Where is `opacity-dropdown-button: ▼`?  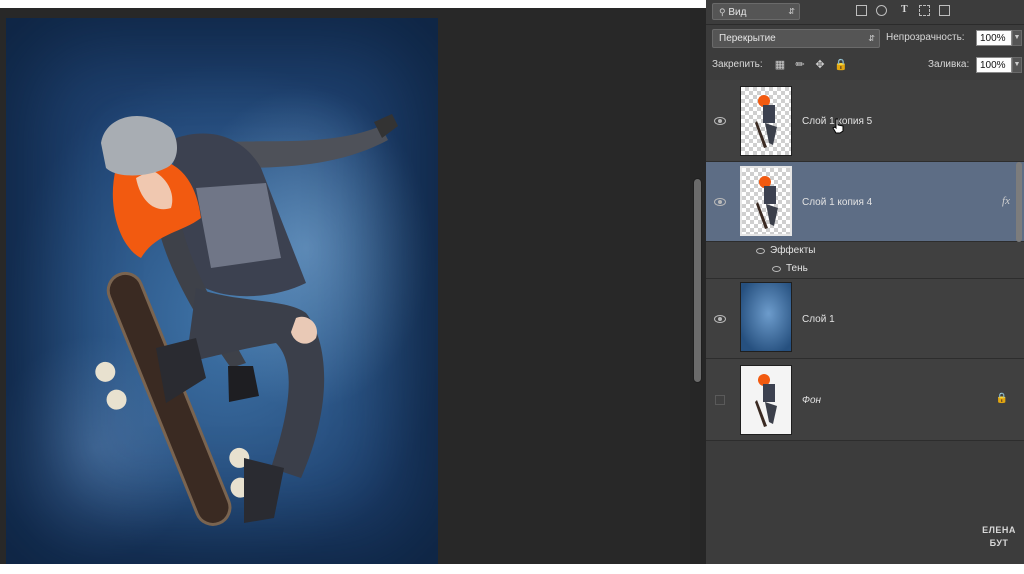 opacity-dropdown-button: ▼ is located at coordinates (1017, 38).